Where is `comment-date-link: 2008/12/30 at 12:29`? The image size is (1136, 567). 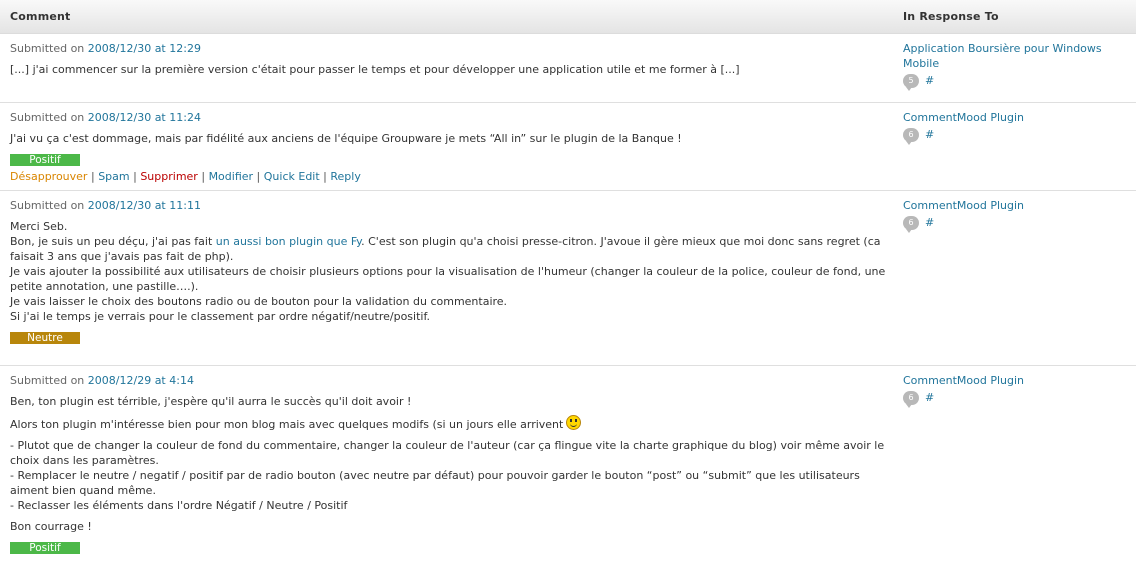
comment-date-link: 2008/12/30 at 12:29 is located at coordinates (144, 48).